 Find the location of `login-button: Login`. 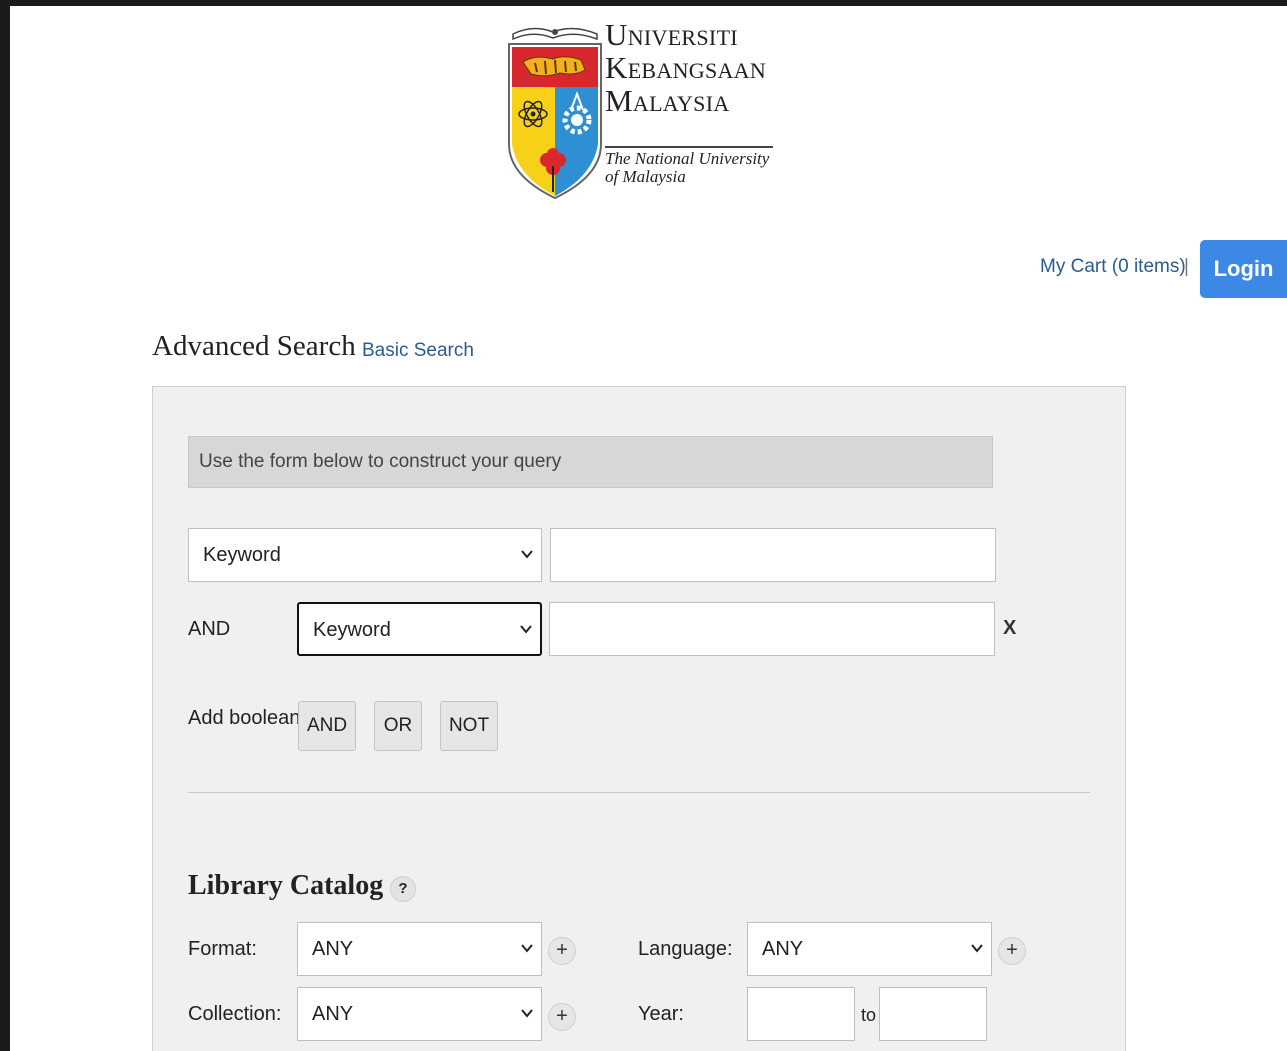

login-button: Login is located at coordinates (1243, 269).